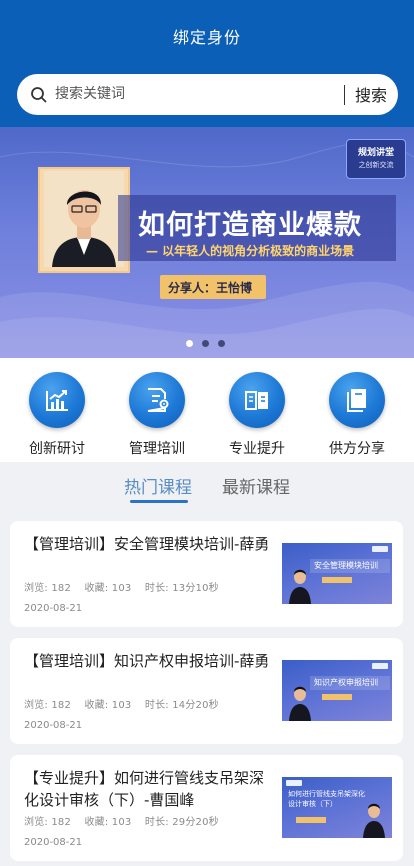  Describe the element at coordinates (344, 95) in the screenshot. I see `search-divider` at that location.